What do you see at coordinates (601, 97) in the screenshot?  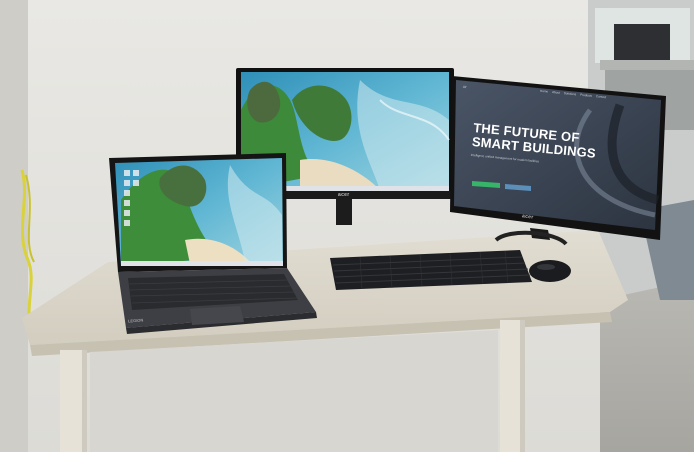 I see `nav-contact: Contact` at bounding box center [601, 97].